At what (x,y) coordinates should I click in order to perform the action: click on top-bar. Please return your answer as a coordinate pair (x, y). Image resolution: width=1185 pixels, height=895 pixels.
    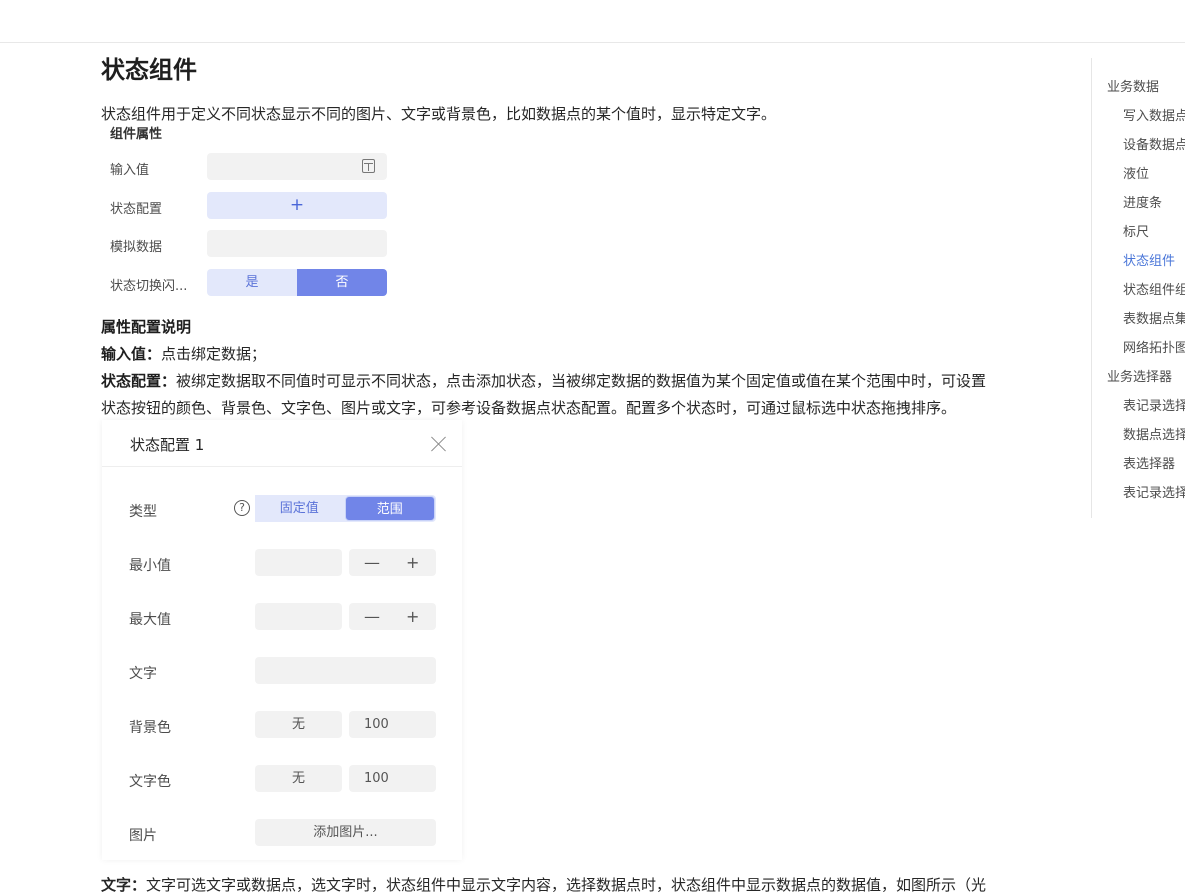
    Looking at the image, I should click on (592, 21).